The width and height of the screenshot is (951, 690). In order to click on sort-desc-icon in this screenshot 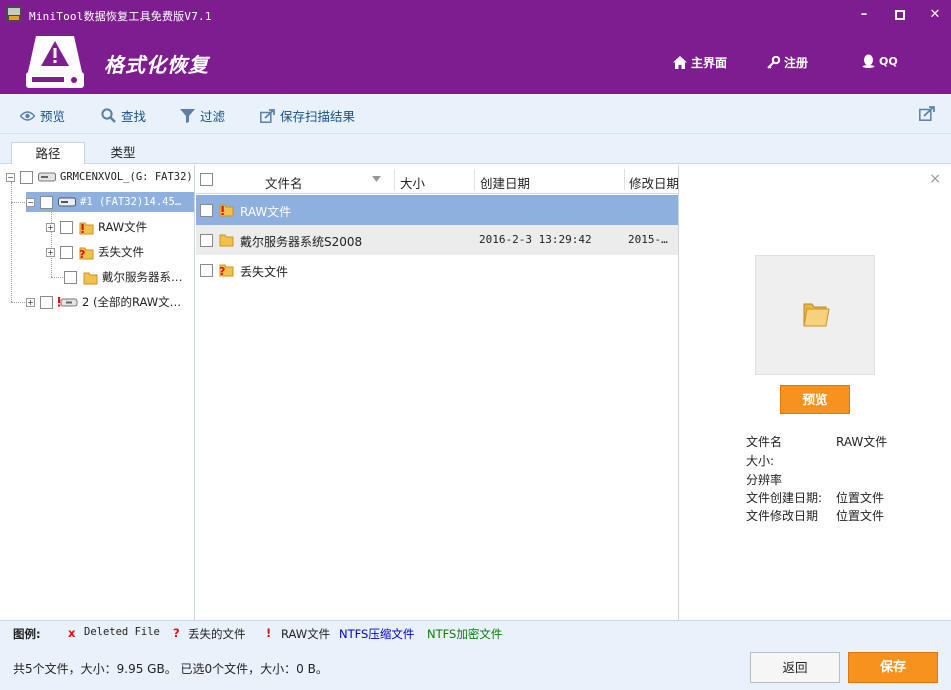, I will do `click(376, 179)`.